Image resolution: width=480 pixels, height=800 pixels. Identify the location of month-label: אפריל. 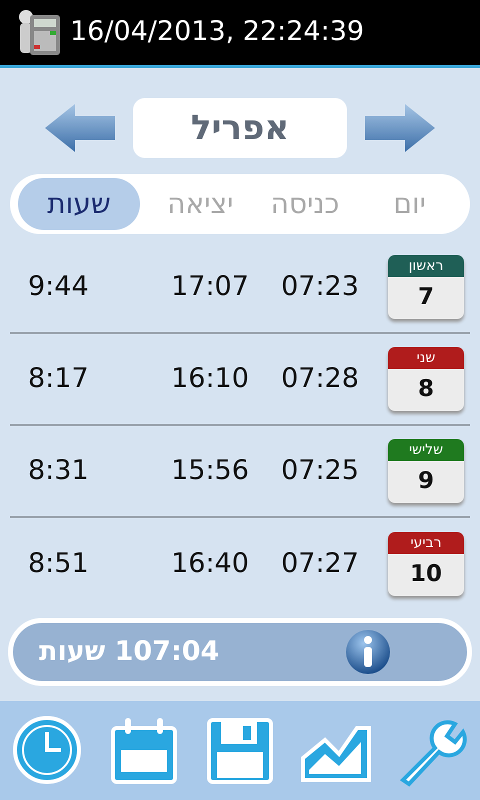
(240, 128).